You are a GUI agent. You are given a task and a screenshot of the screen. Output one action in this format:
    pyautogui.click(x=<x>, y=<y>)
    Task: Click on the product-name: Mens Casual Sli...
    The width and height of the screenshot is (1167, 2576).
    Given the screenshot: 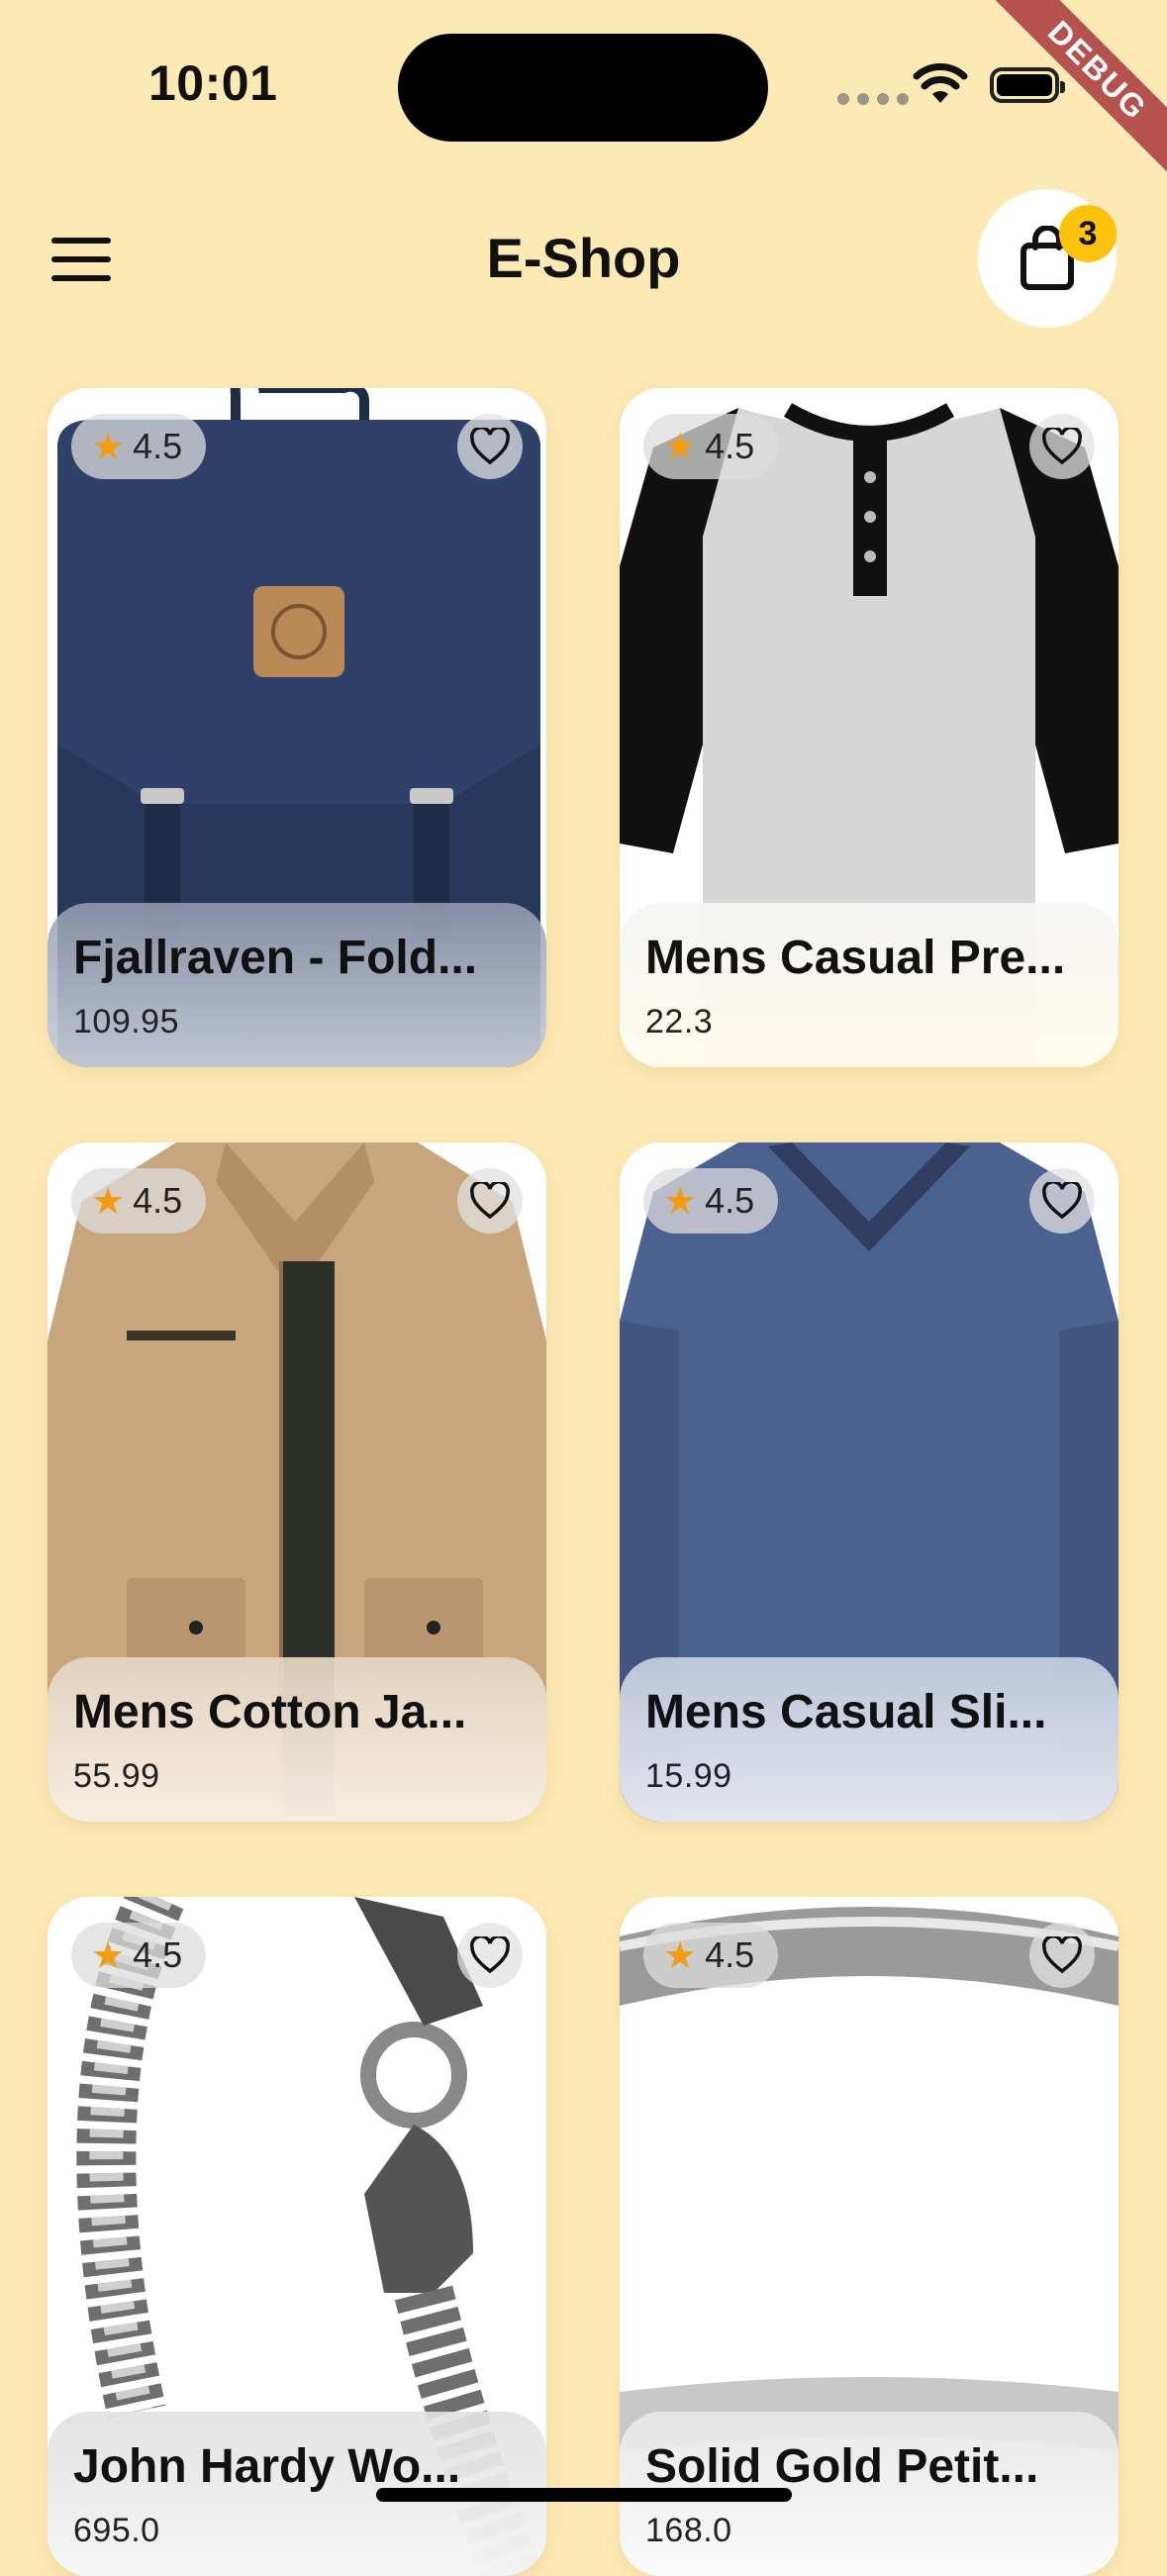 What is the action you would take?
    pyautogui.click(x=846, y=1712)
    